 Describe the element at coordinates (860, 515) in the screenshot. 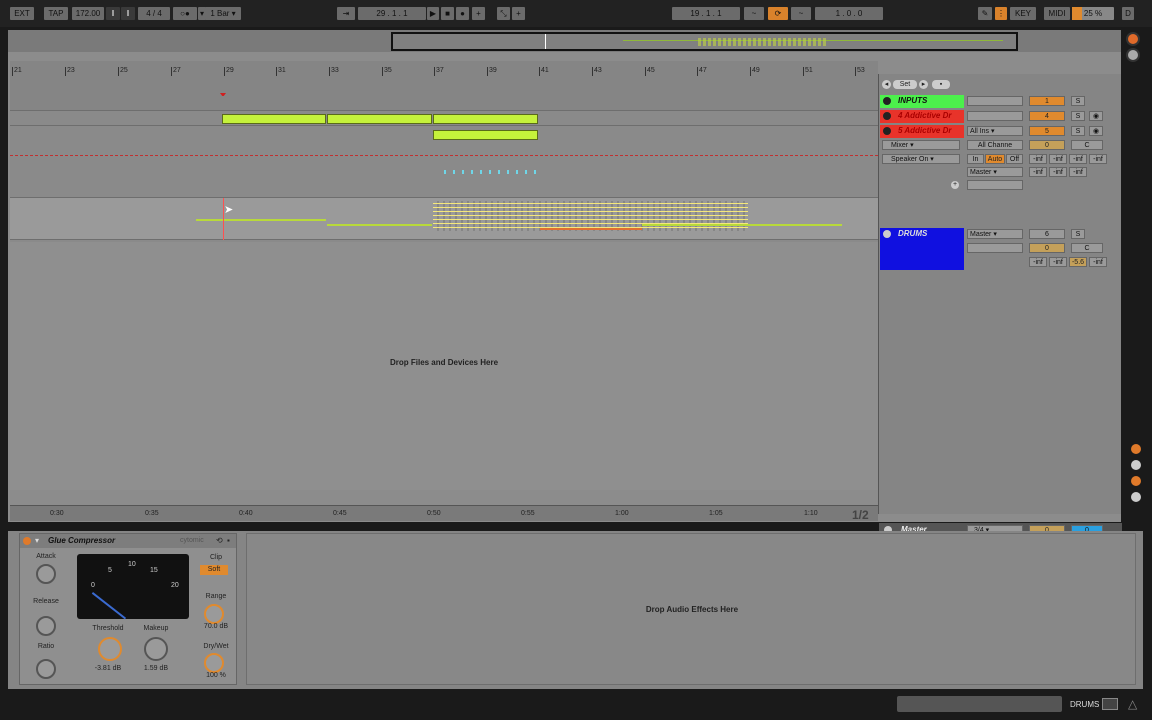

I see `page-indicator: 1/2` at that location.